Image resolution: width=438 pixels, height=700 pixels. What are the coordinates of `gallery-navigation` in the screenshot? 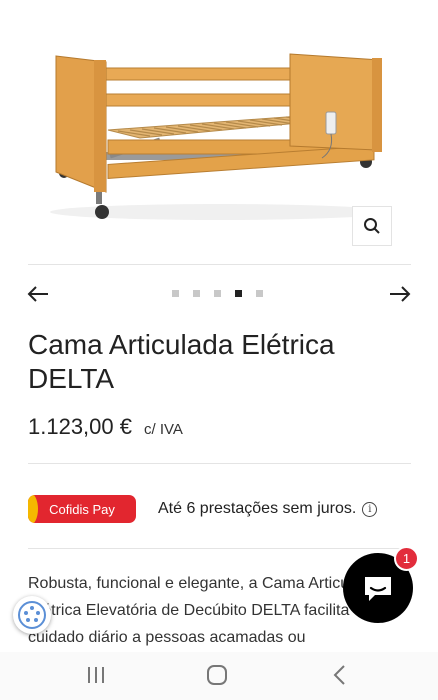 It's located at (219, 294).